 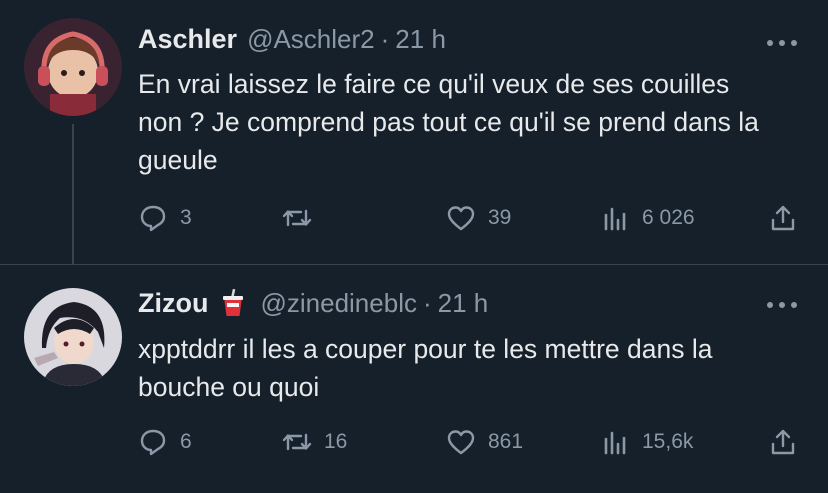 I want to click on views-count: 6 026, so click(x=668, y=217).